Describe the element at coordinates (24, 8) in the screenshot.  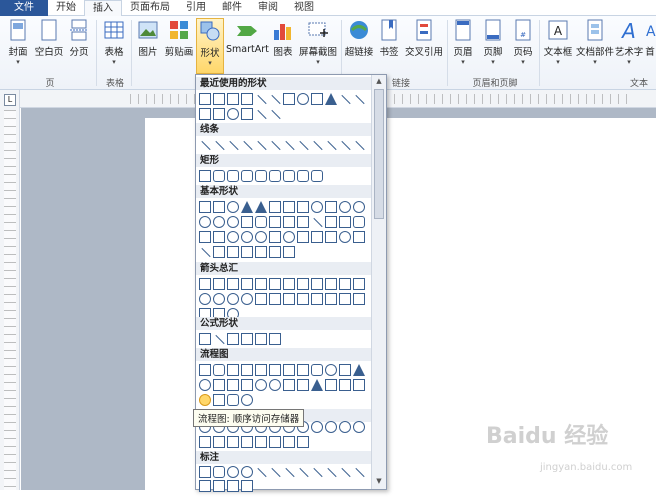
I see `tab-file: 文件` at that location.